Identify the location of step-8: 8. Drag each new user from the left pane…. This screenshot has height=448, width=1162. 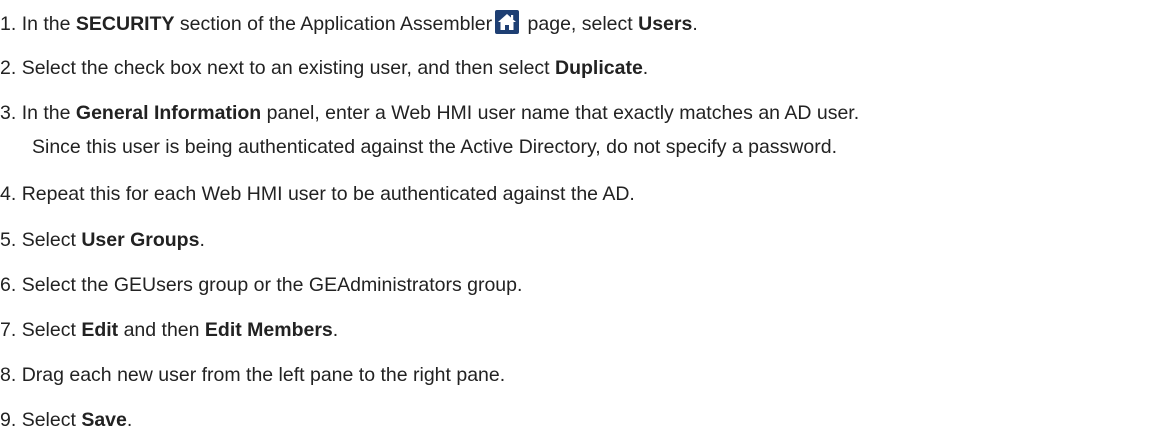
(252, 375).